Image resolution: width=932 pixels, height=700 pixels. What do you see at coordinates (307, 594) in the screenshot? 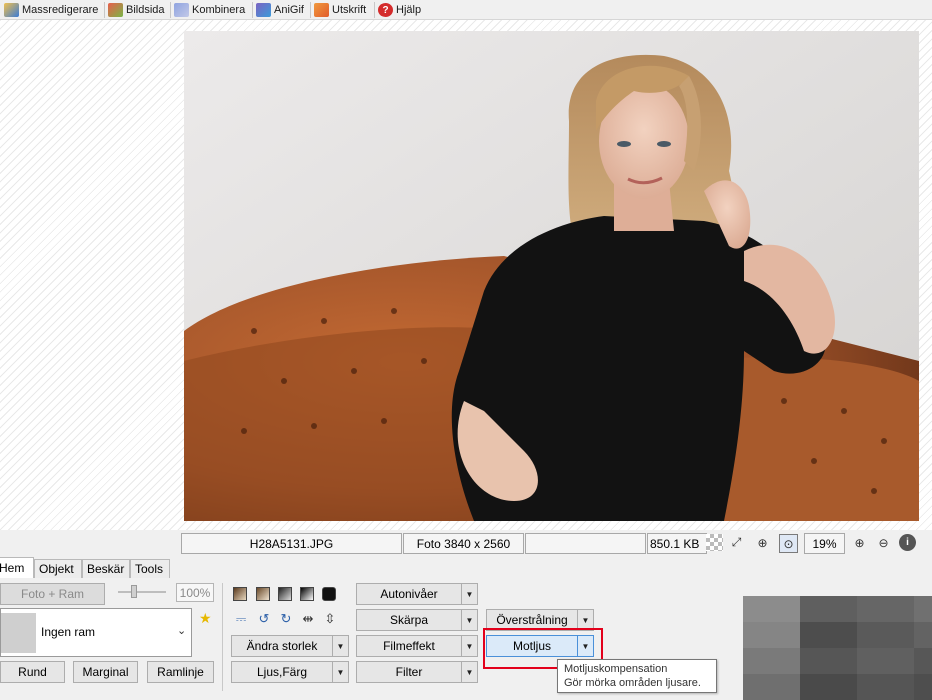
I see `bw-swatch-icon` at bounding box center [307, 594].